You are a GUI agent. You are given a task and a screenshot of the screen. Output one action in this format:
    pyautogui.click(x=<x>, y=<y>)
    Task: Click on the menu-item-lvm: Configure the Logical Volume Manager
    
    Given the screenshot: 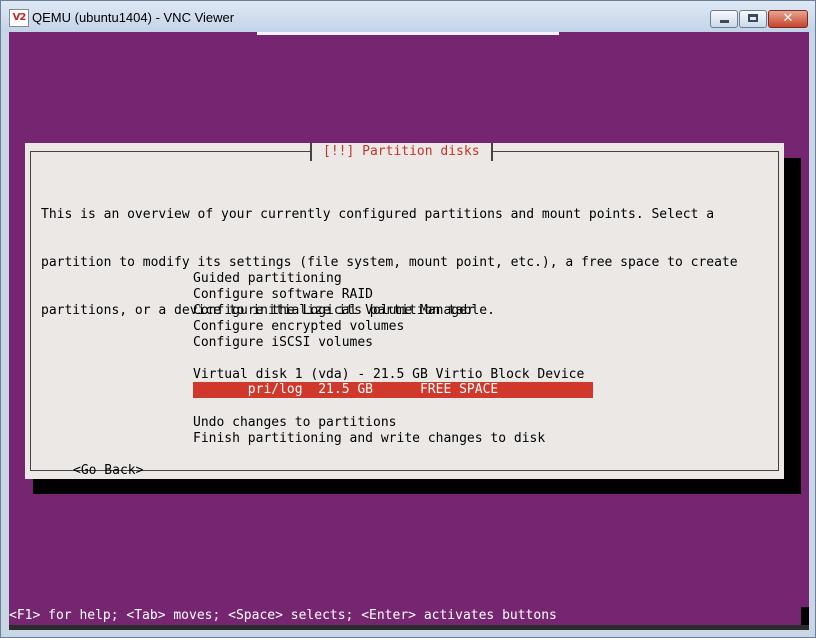 What is the action you would take?
    pyautogui.click(x=334, y=311)
    